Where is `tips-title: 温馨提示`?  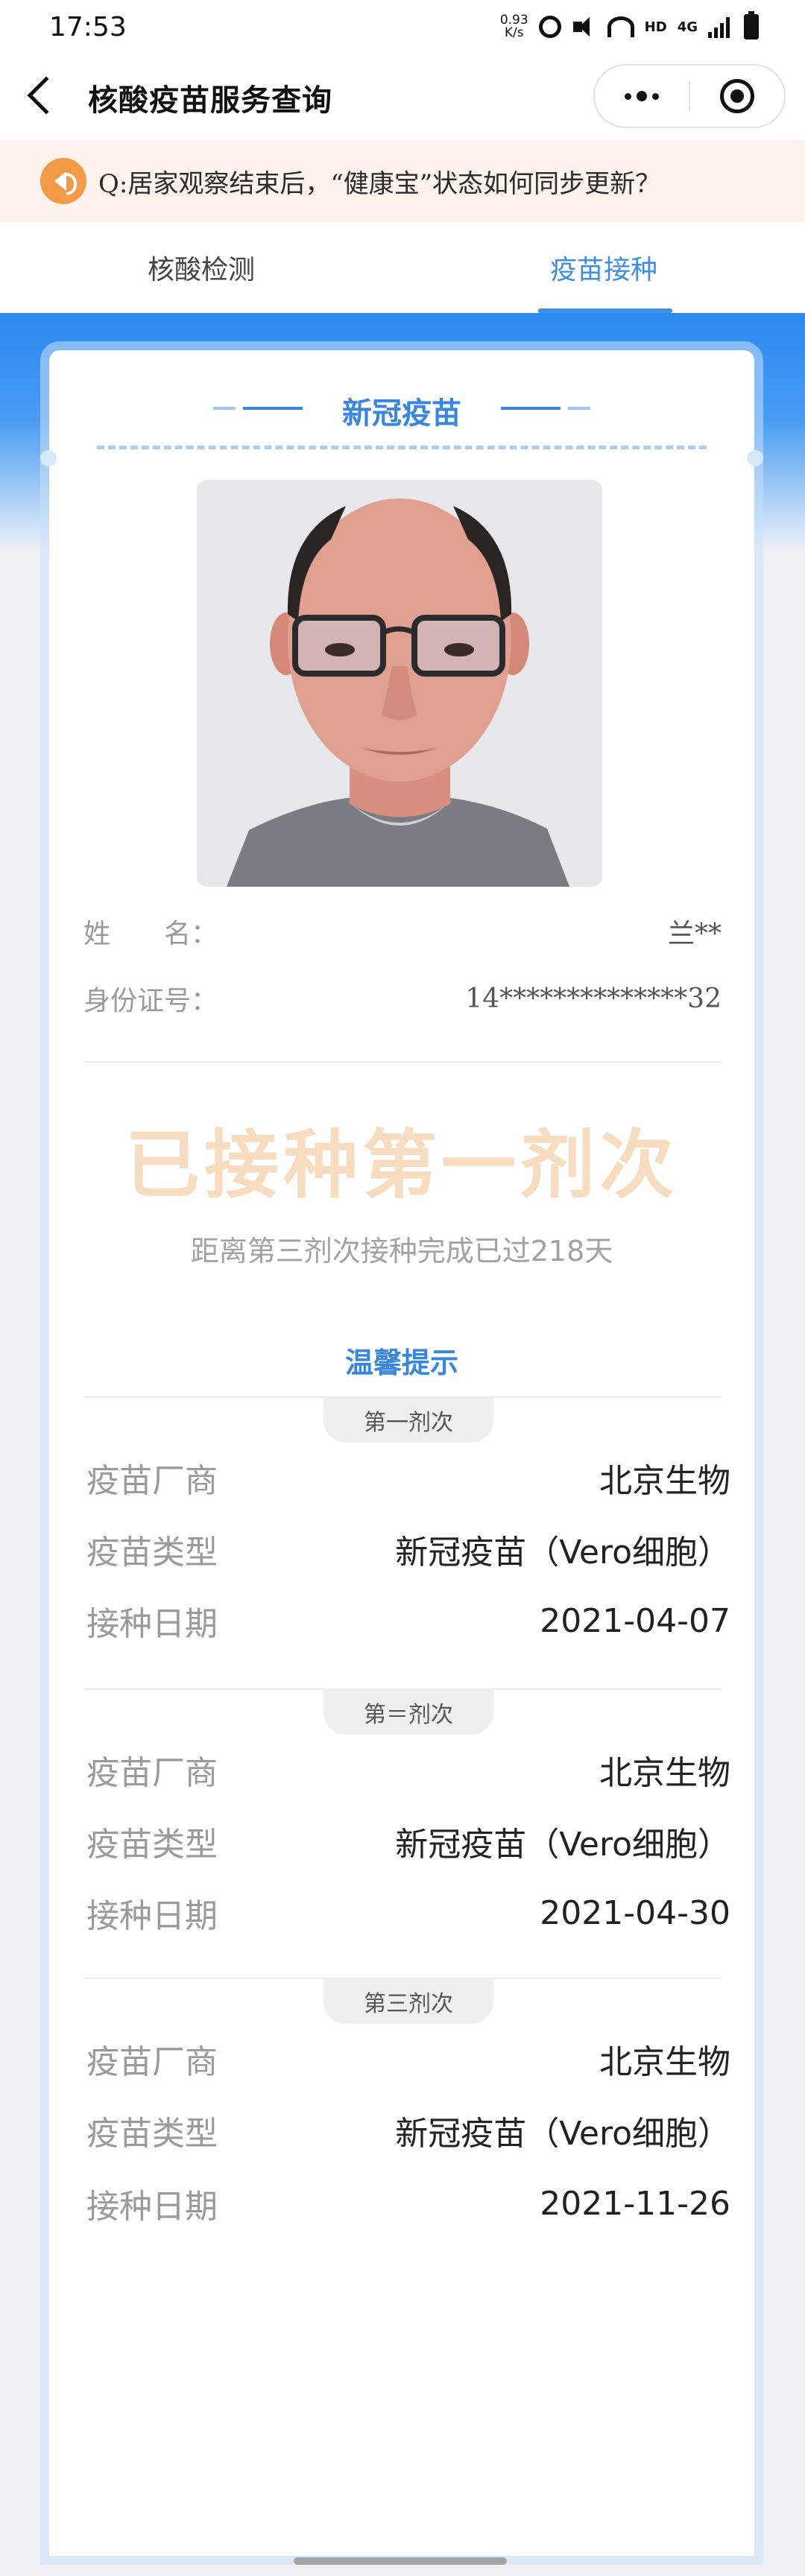
tips-title: 温馨提示 is located at coordinates (402, 1360).